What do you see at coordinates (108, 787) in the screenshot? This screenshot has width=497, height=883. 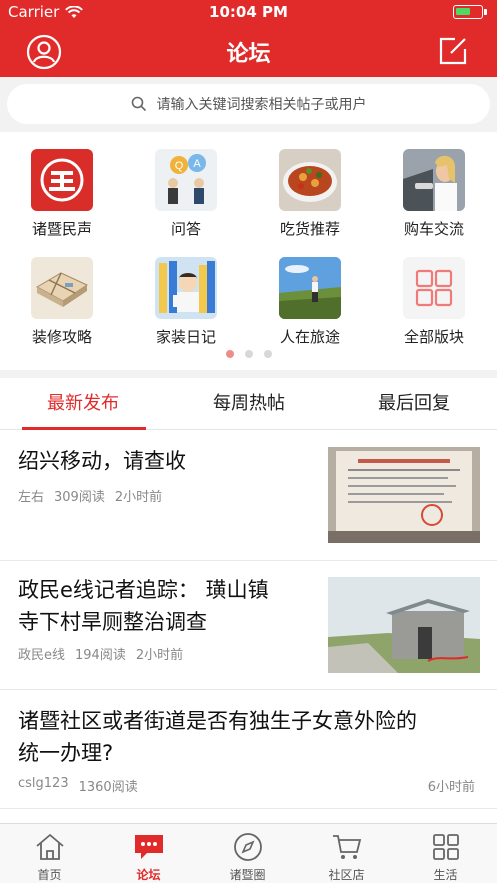 I see `post-views: 1360阅读` at bounding box center [108, 787].